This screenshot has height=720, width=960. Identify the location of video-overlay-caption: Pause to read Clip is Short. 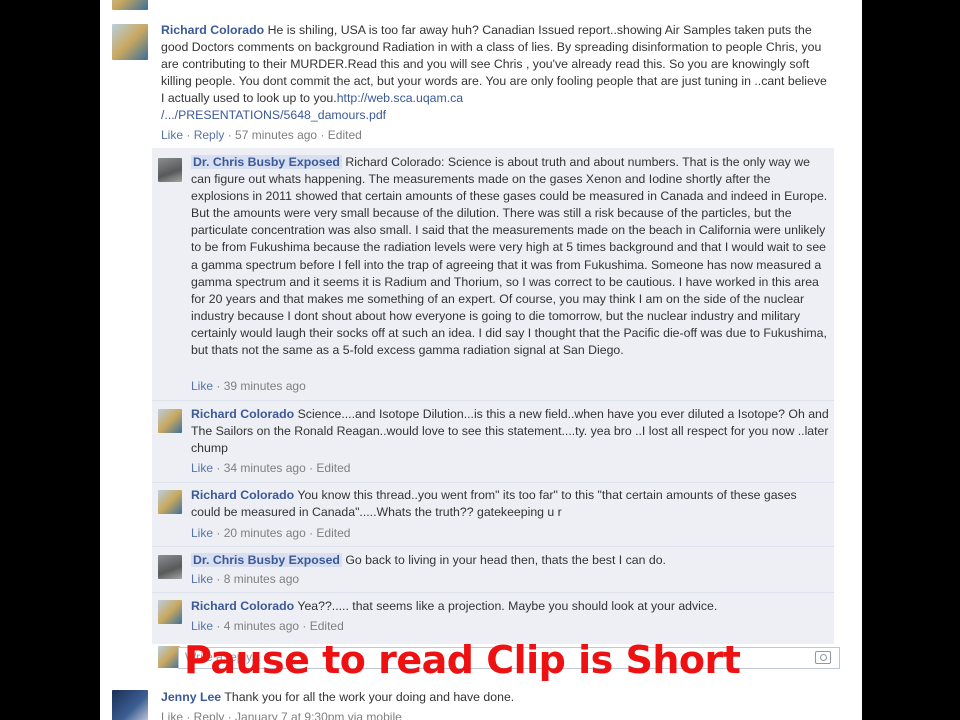
(462, 660).